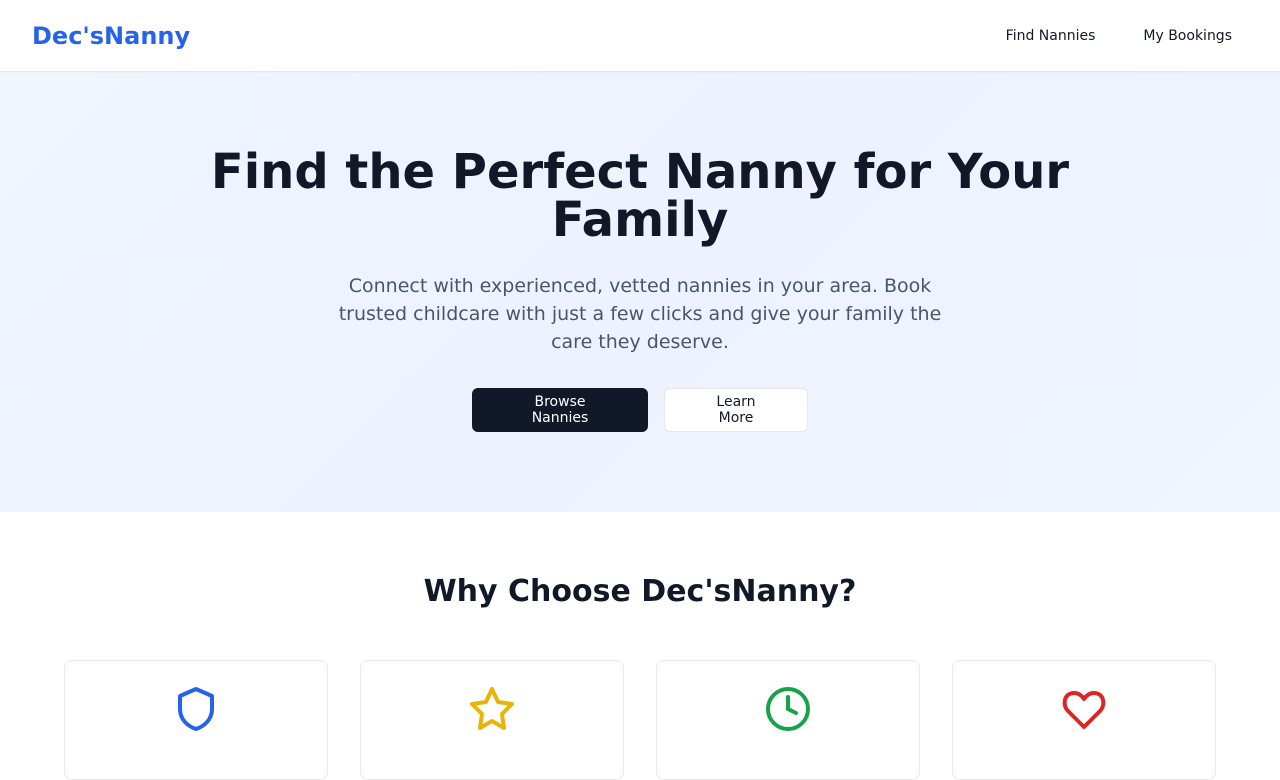 The height and width of the screenshot is (780, 1280). What do you see at coordinates (640, 36) in the screenshot?
I see `top-navbar: Dec'sNanny Find Nannies My Bookings` at bounding box center [640, 36].